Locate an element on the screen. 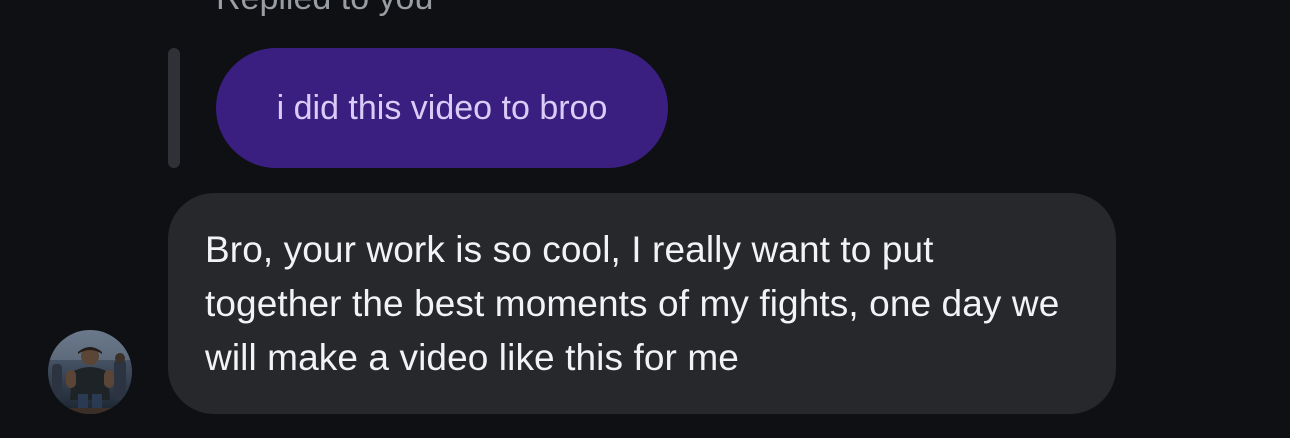  quoted-message-bubble: i did this video to broo is located at coordinates (442, 108).